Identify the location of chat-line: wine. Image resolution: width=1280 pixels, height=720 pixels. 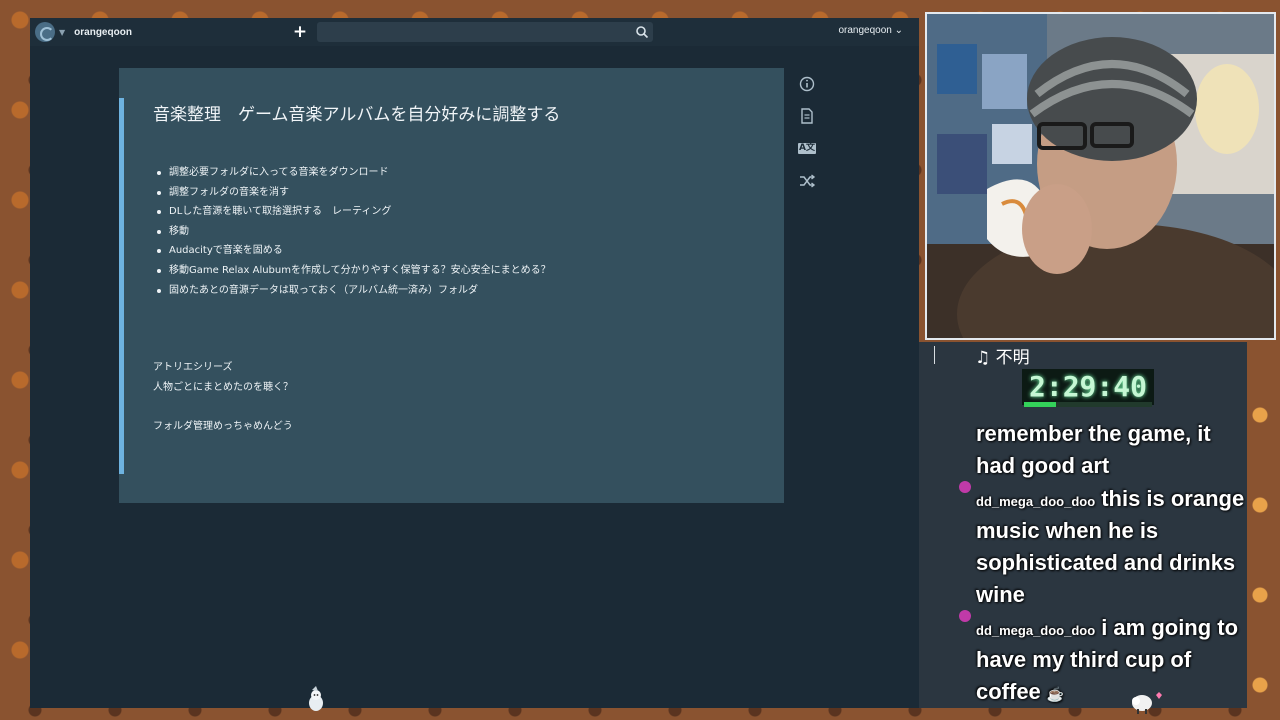
(1000, 594).